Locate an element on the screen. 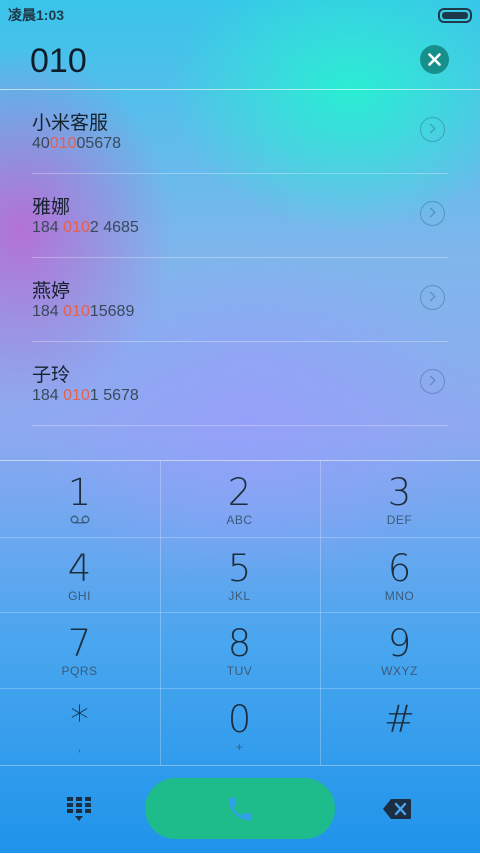 Image resolution: width=480 pixels, height=854 pixels. key-7: 7 PQRS is located at coordinates (79, 649).